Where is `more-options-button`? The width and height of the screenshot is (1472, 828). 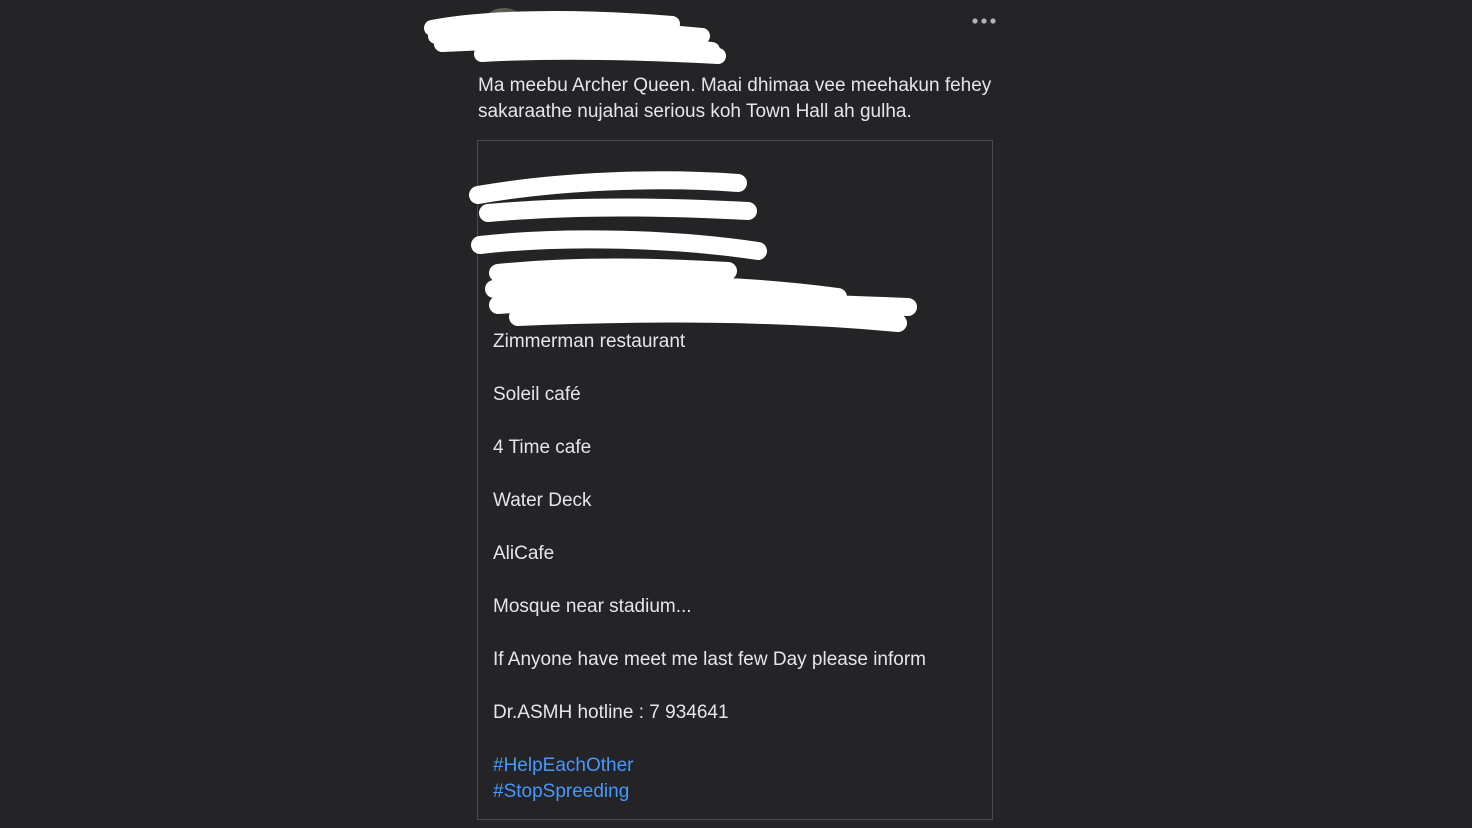 more-options-button is located at coordinates (984, 21).